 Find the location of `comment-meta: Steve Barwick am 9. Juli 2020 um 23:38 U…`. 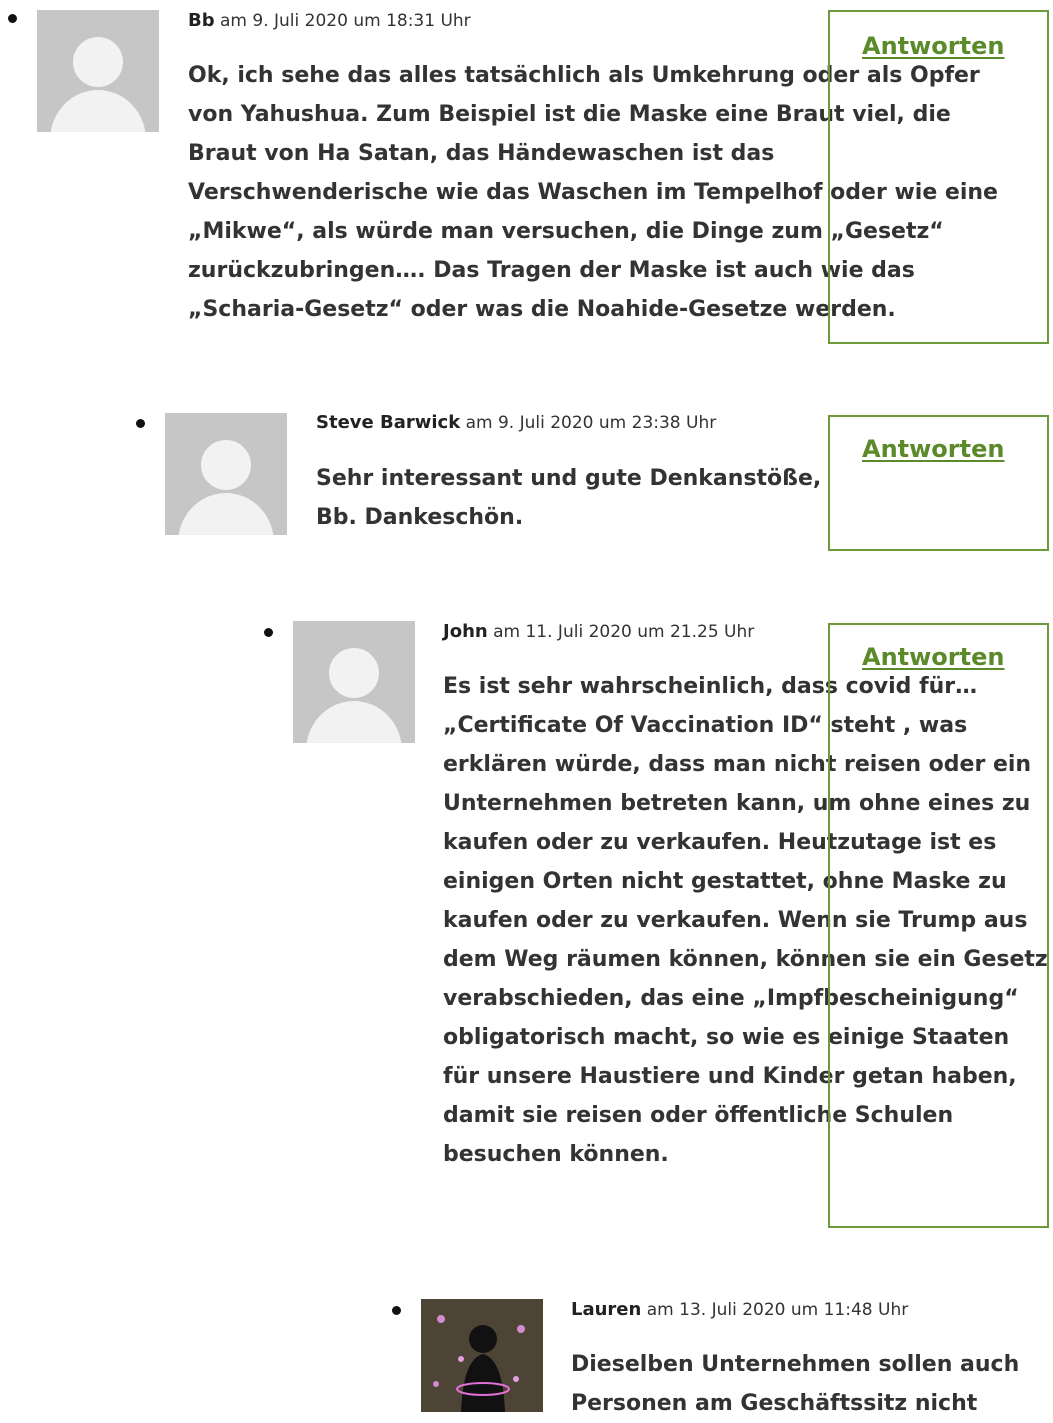

comment-meta: Steve Barwick am 9. Juli 2020 um 23:38 U… is located at coordinates (516, 422).